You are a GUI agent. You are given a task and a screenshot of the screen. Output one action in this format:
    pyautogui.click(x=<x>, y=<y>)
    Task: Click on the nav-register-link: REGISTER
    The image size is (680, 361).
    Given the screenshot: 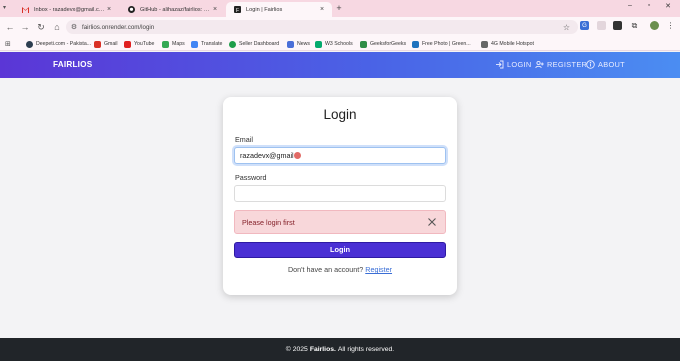 What is the action you would take?
    pyautogui.click(x=561, y=64)
    